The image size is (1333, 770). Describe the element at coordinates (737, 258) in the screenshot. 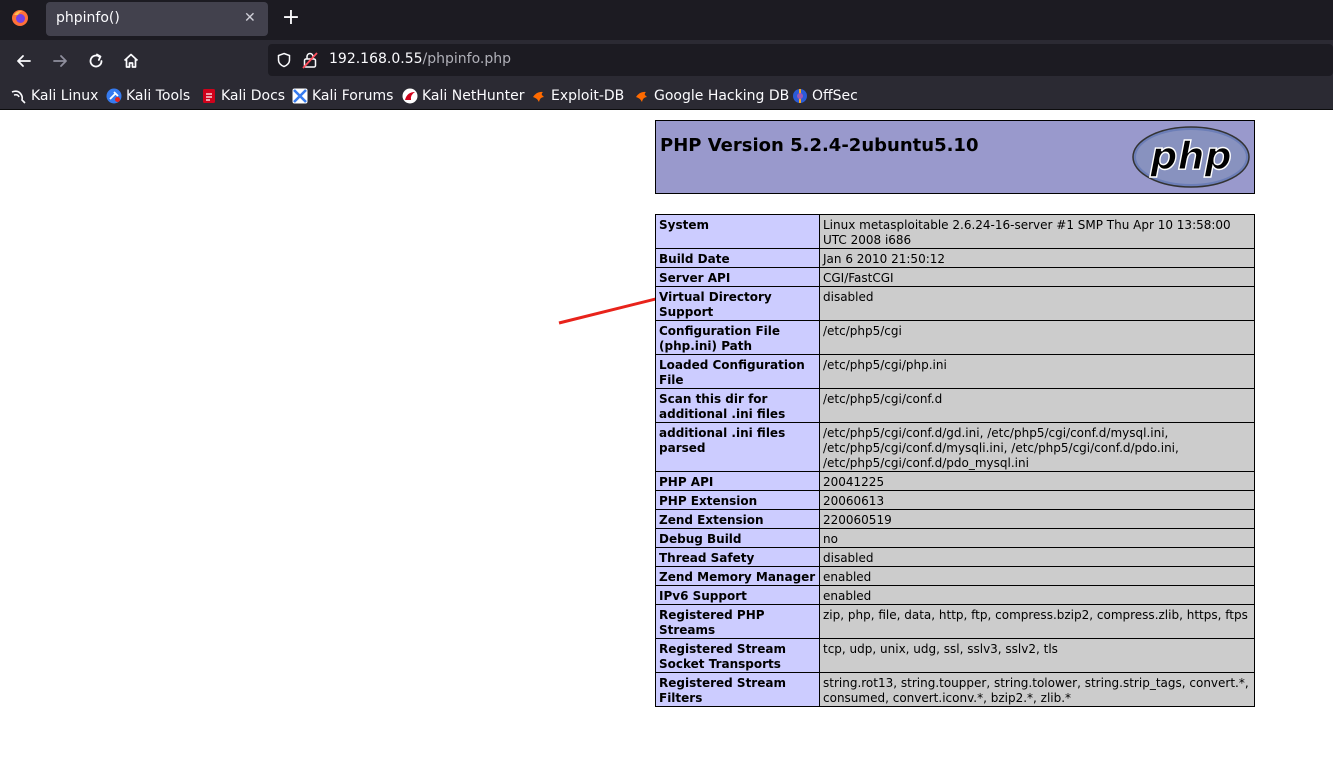

I see `info-key: Build Date` at that location.